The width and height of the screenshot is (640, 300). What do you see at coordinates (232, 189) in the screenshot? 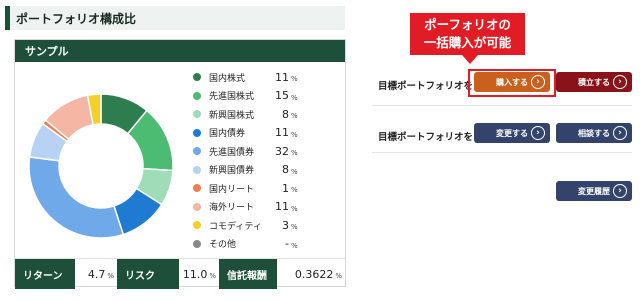
I see `legend-label: 国内リート` at bounding box center [232, 189].